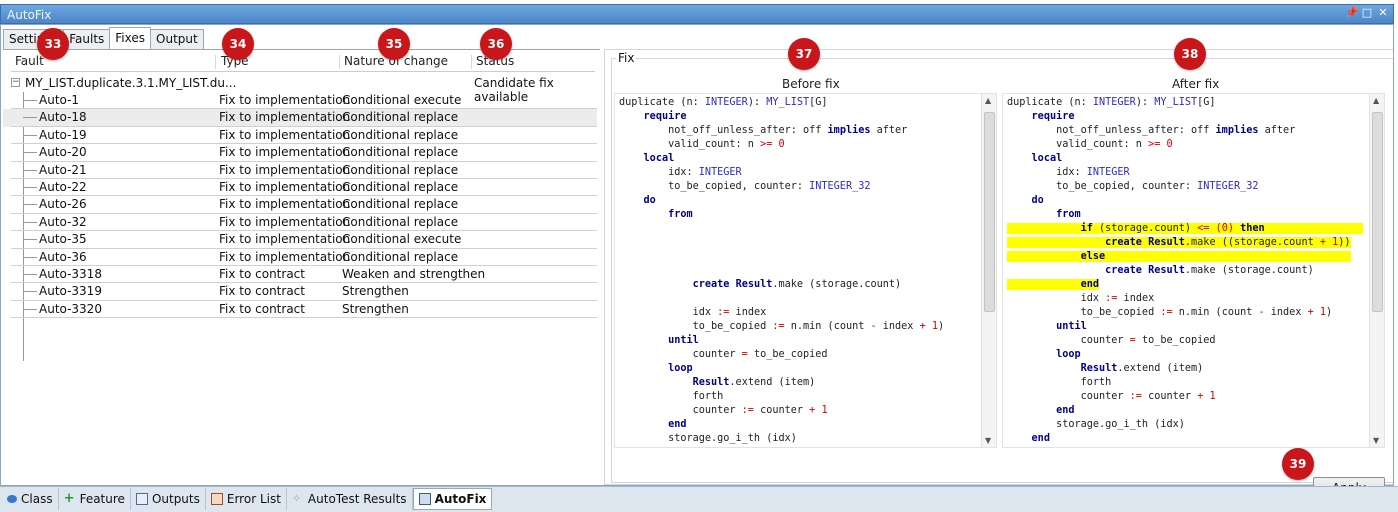 The height and width of the screenshot is (512, 1398). I want to click on code-token: INTEGER, so click(1114, 102).